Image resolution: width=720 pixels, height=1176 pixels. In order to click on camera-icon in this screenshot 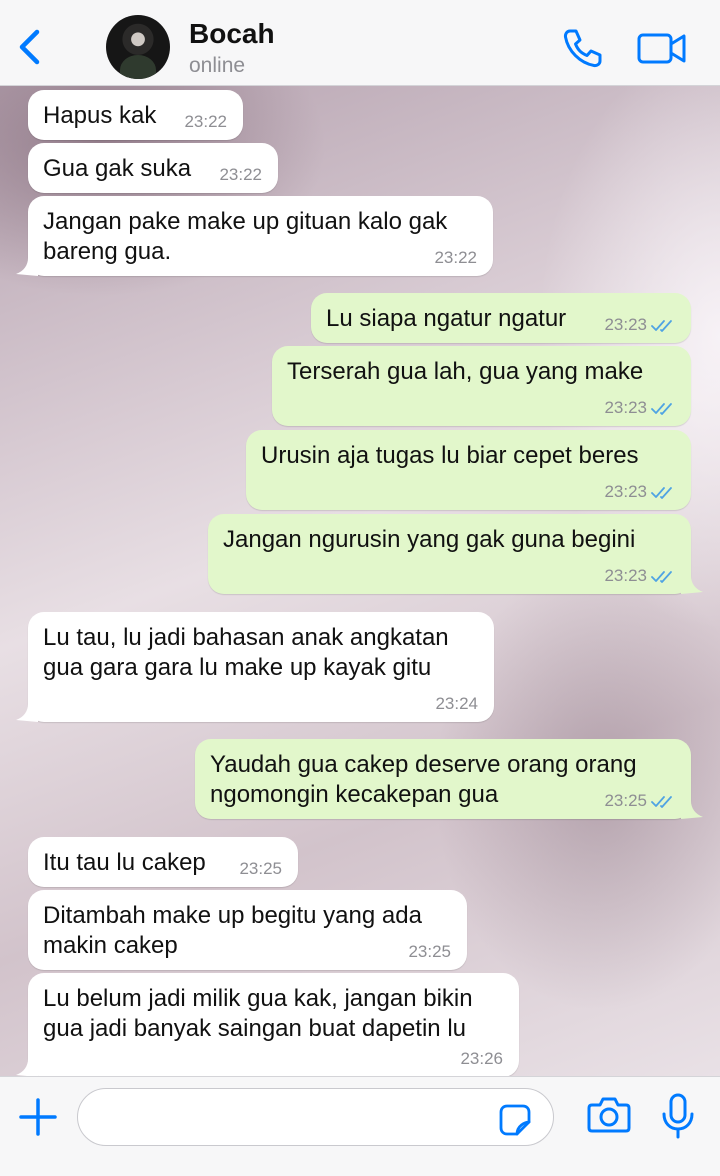, I will do `click(609, 1115)`.